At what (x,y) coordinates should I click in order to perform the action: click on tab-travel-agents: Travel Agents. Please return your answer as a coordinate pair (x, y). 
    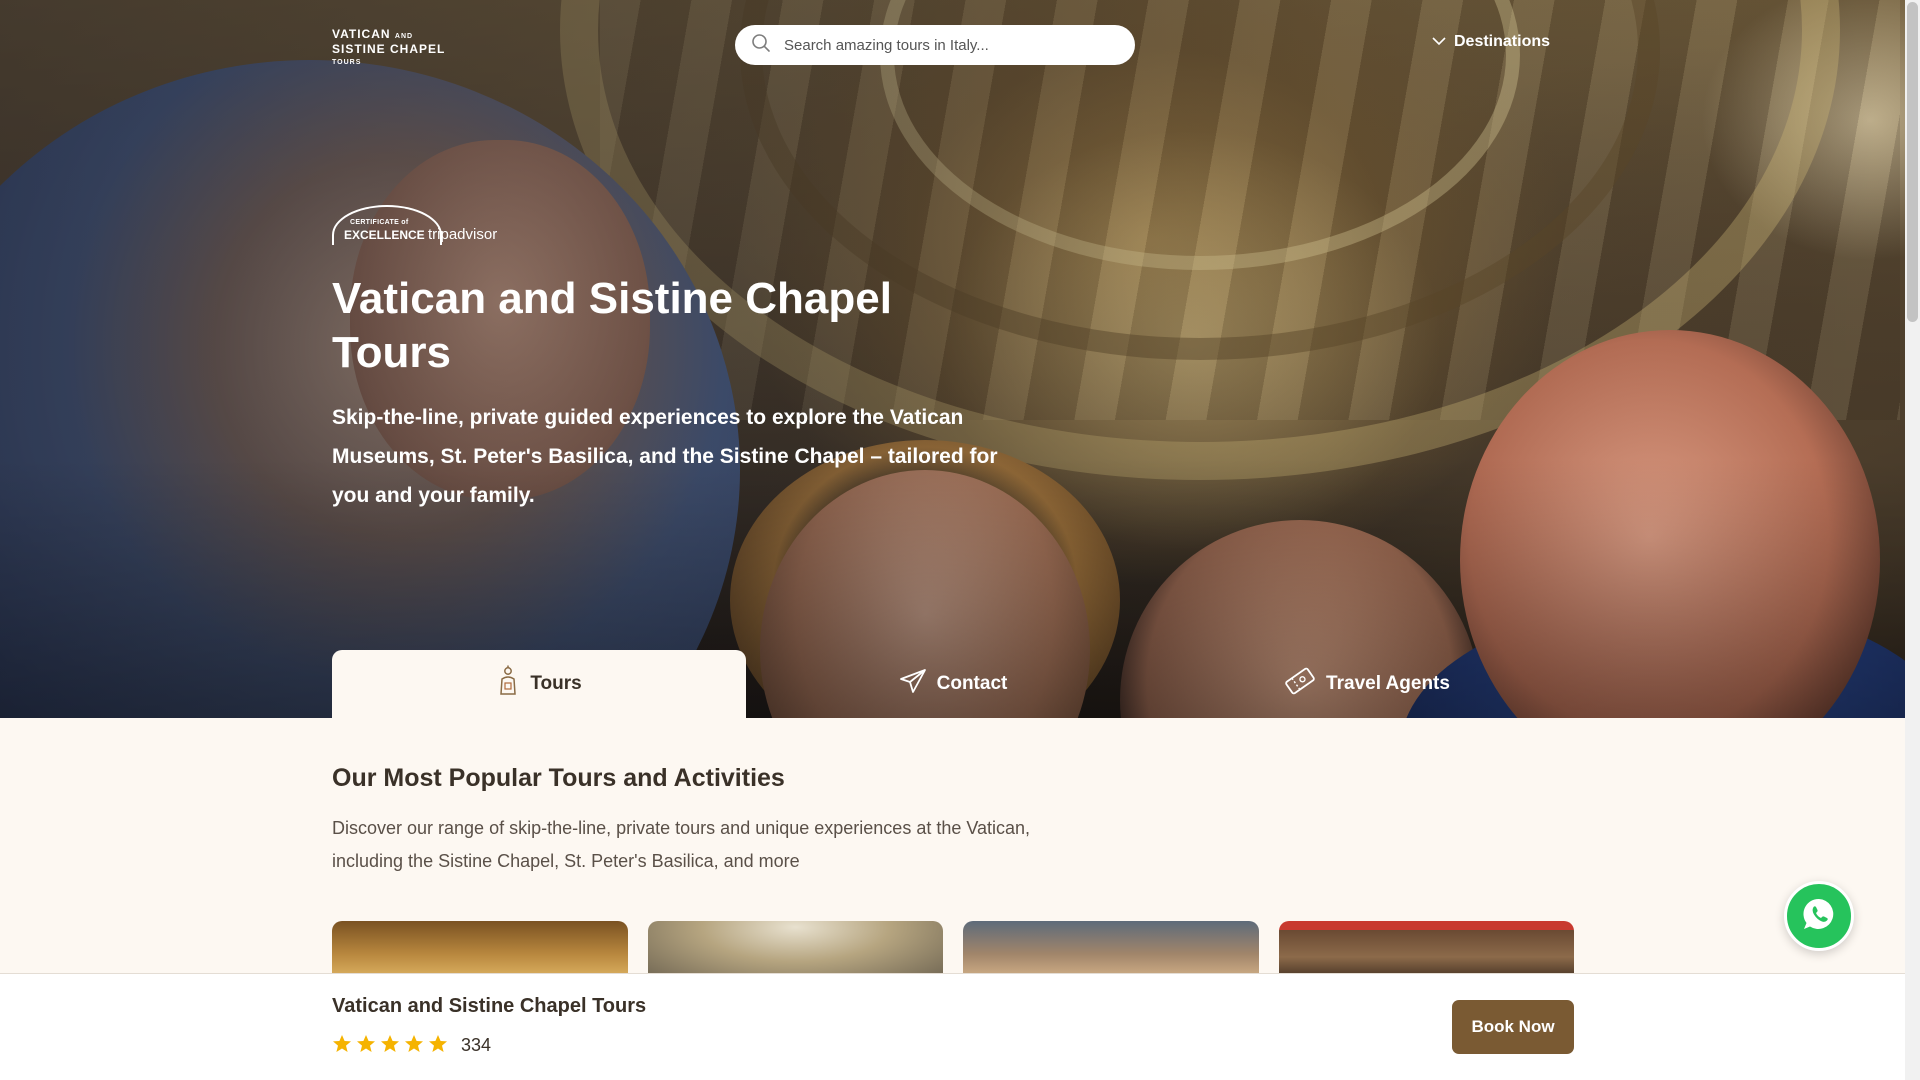
    Looking at the image, I should click on (1367, 684).